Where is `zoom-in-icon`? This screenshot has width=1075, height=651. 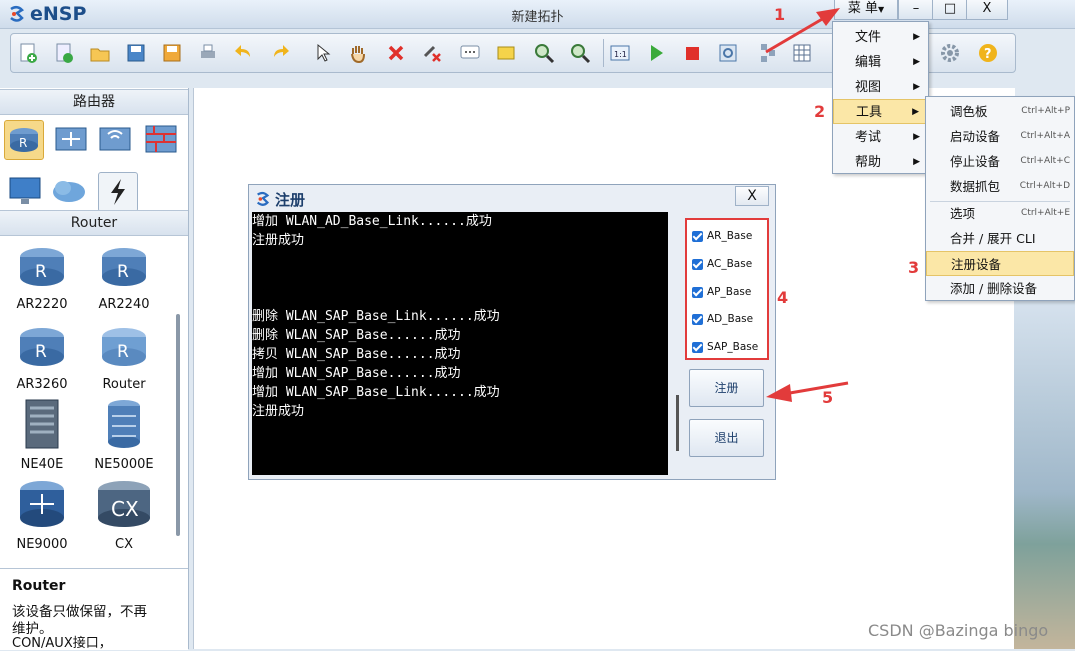 zoom-in-icon is located at coordinates (544, 53).